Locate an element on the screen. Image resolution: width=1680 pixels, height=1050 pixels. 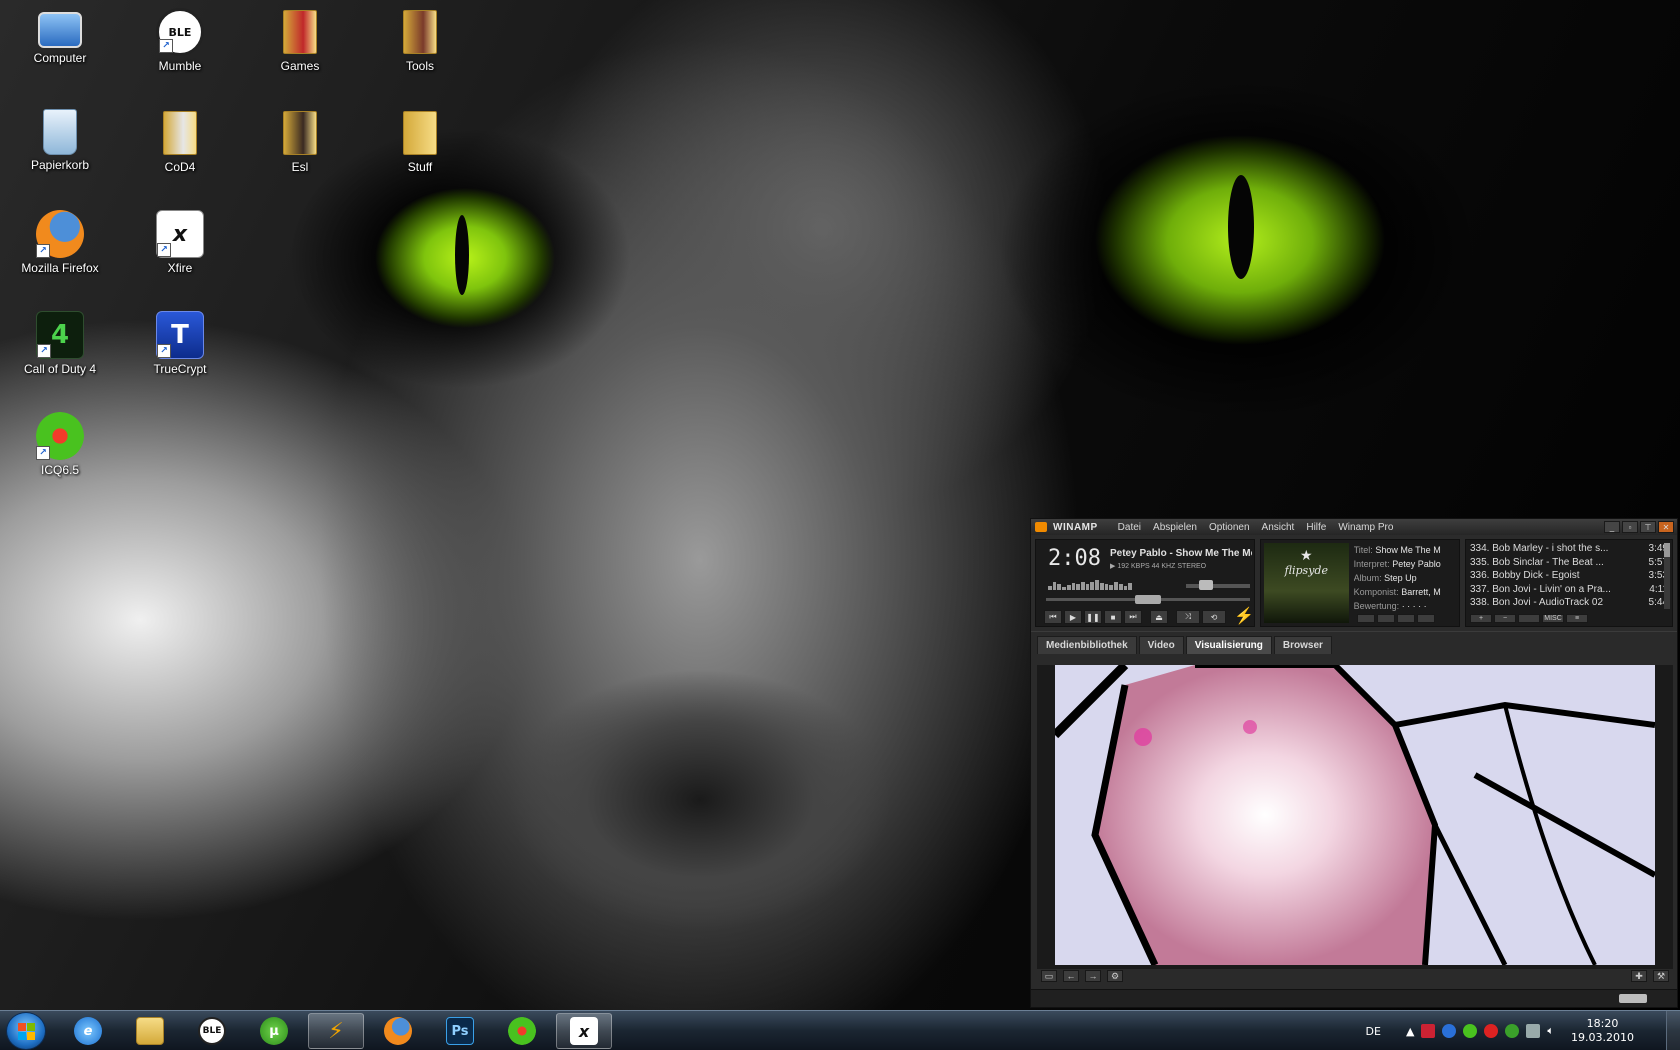
scrollbar-thumb is located at coordinates (1667, 550).